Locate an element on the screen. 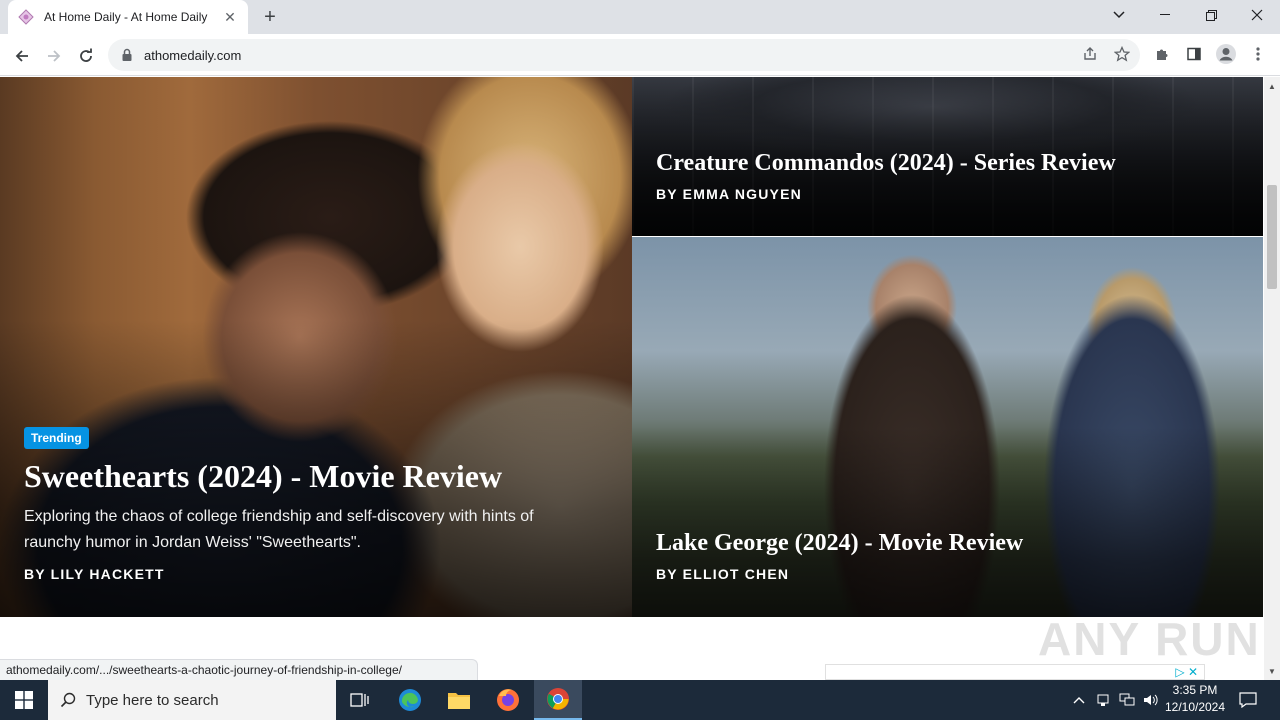 This screenshot has height=720, width=1280. back-button is located at coordinates (22, 56).